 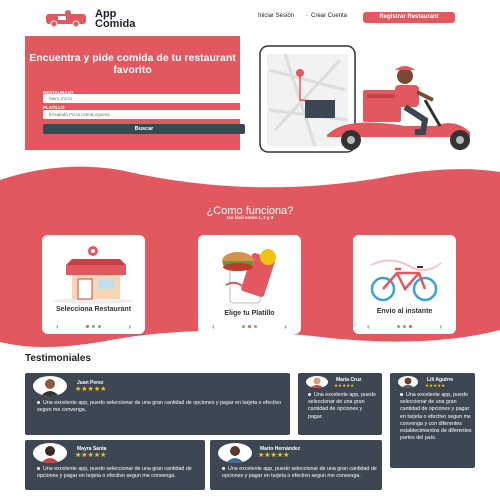 I want to click on step-card-select-restaurant: Selecciona Restaurant ‹ ›, so click(x=93, y=284).